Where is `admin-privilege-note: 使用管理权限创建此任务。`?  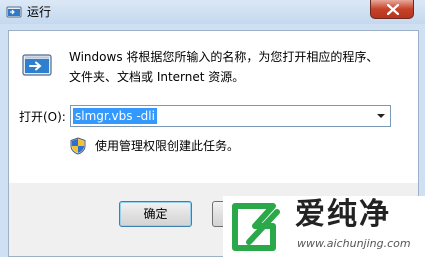 admin-privilege-note: 使用管理权限创建此任务。 is located at coordinates (167, 146).